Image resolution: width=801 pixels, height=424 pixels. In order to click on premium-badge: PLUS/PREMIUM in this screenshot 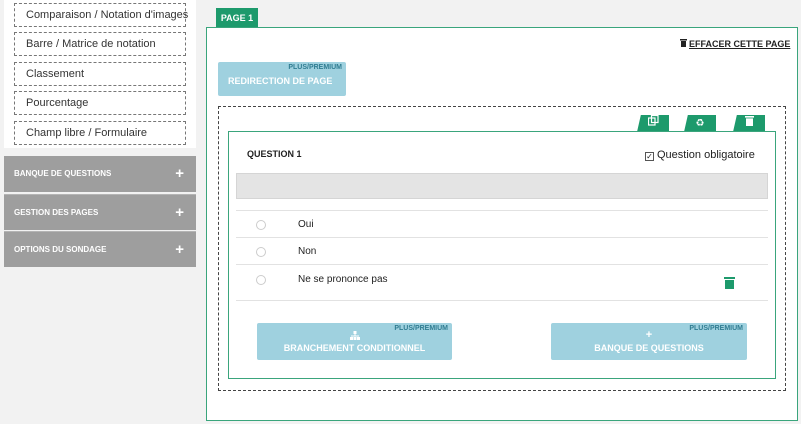, I will do `click(315, 67)`.